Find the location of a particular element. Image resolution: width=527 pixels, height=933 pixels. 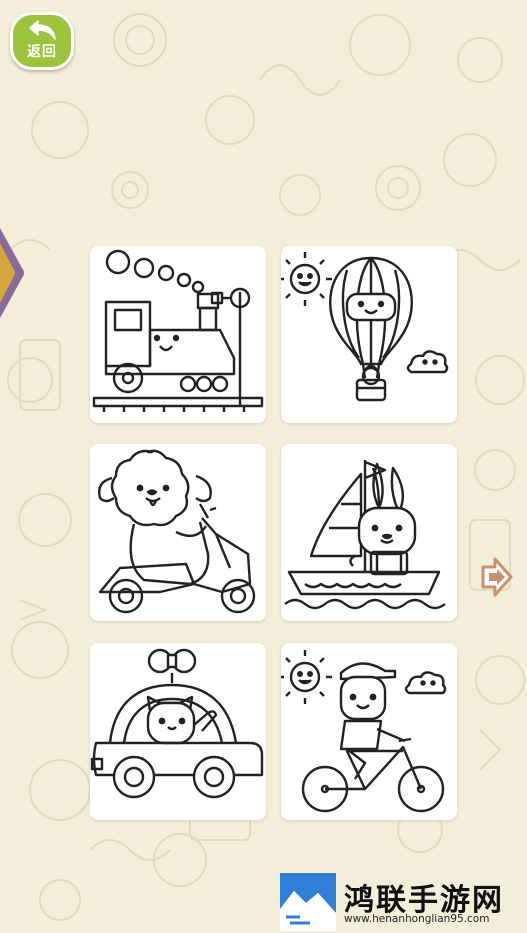

coloring-card-puppy-scooter is located at coordinates (178, 532).